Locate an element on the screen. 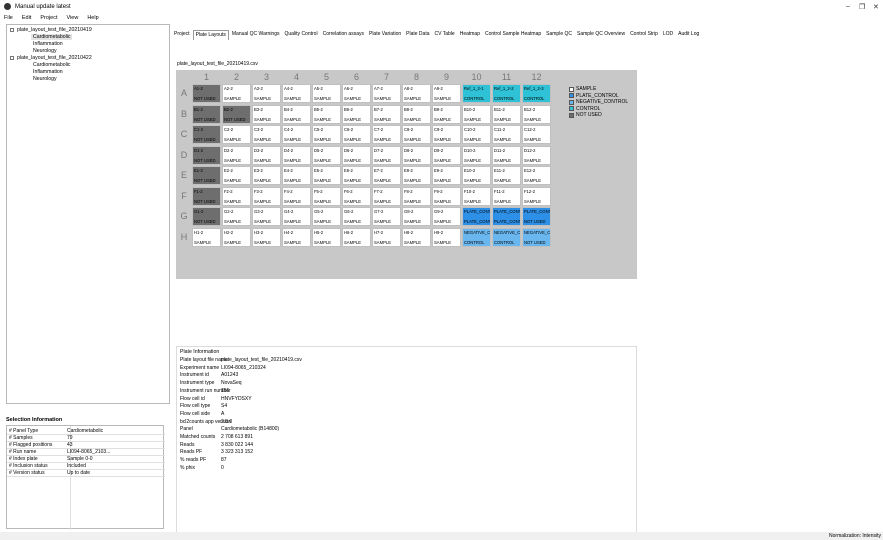 This screenshot has width=883, height=540. plate-well: E11-2 SAMPLE is located at coordinates (506, 175).